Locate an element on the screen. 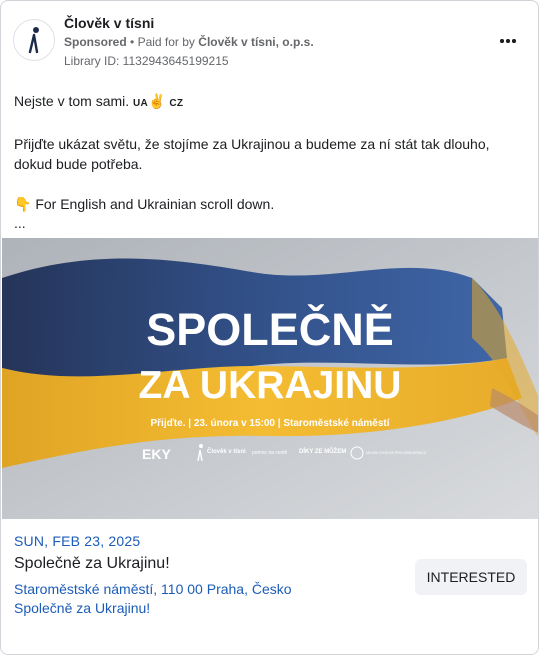  body-line-3: 👇 For English and Ukrainian scroll down. is located at coordinates (269, 204).